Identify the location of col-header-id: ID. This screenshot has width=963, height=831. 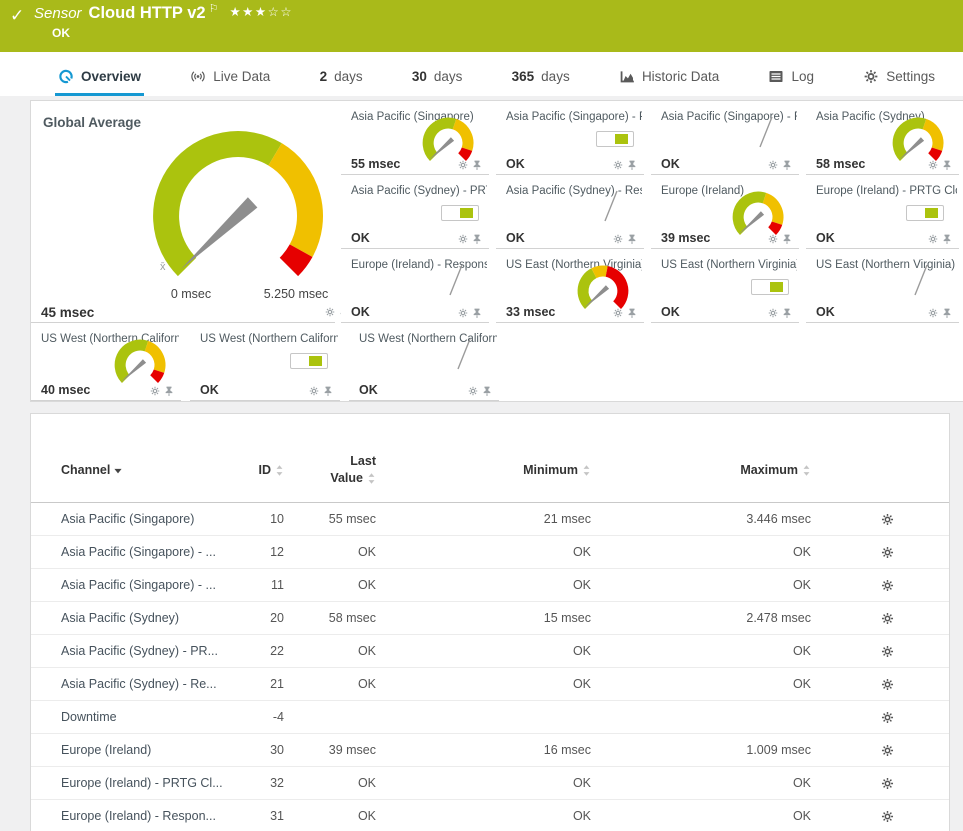
(272, 470).